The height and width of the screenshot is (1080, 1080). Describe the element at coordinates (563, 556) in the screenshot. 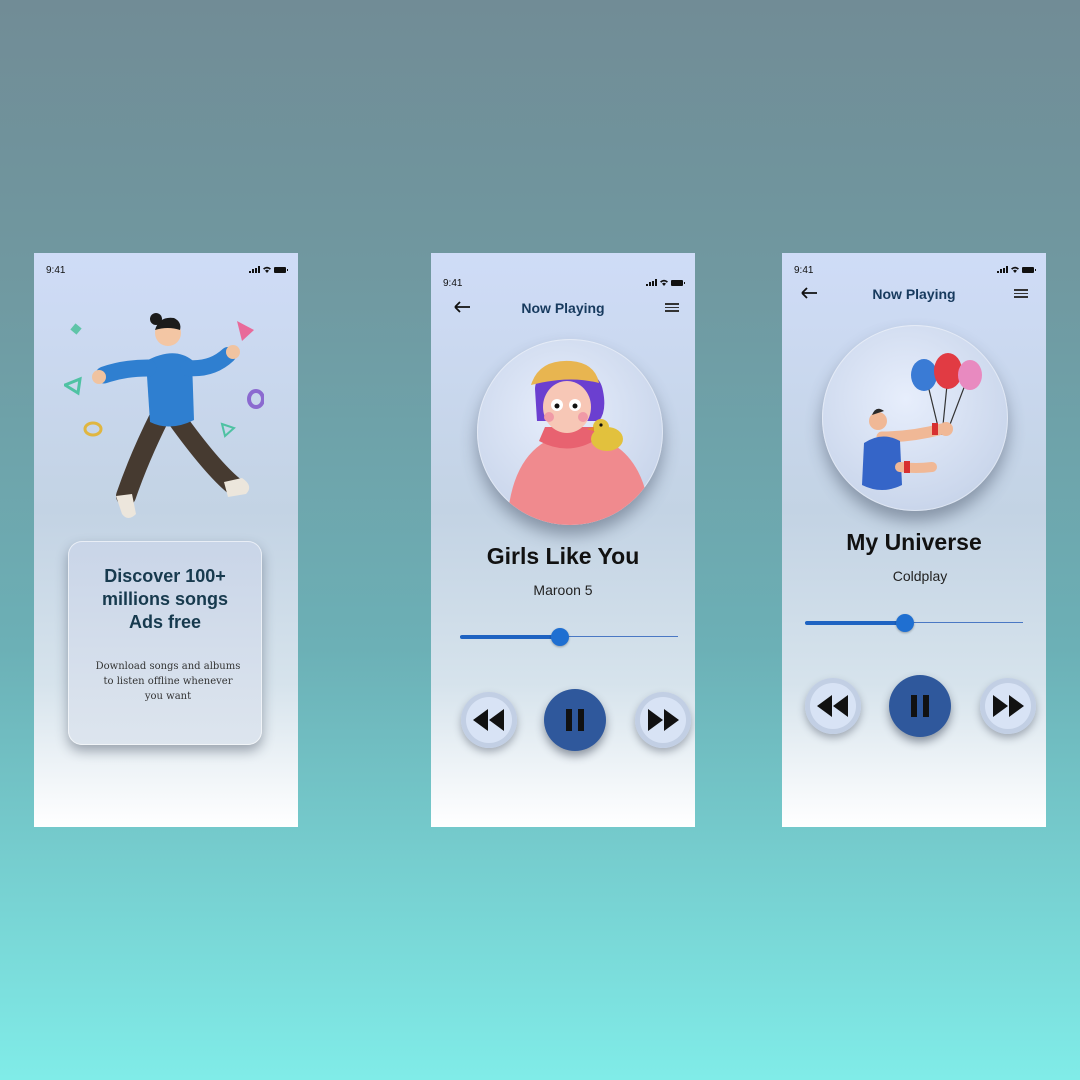

I see `song-title: Girls Like You` at that location.